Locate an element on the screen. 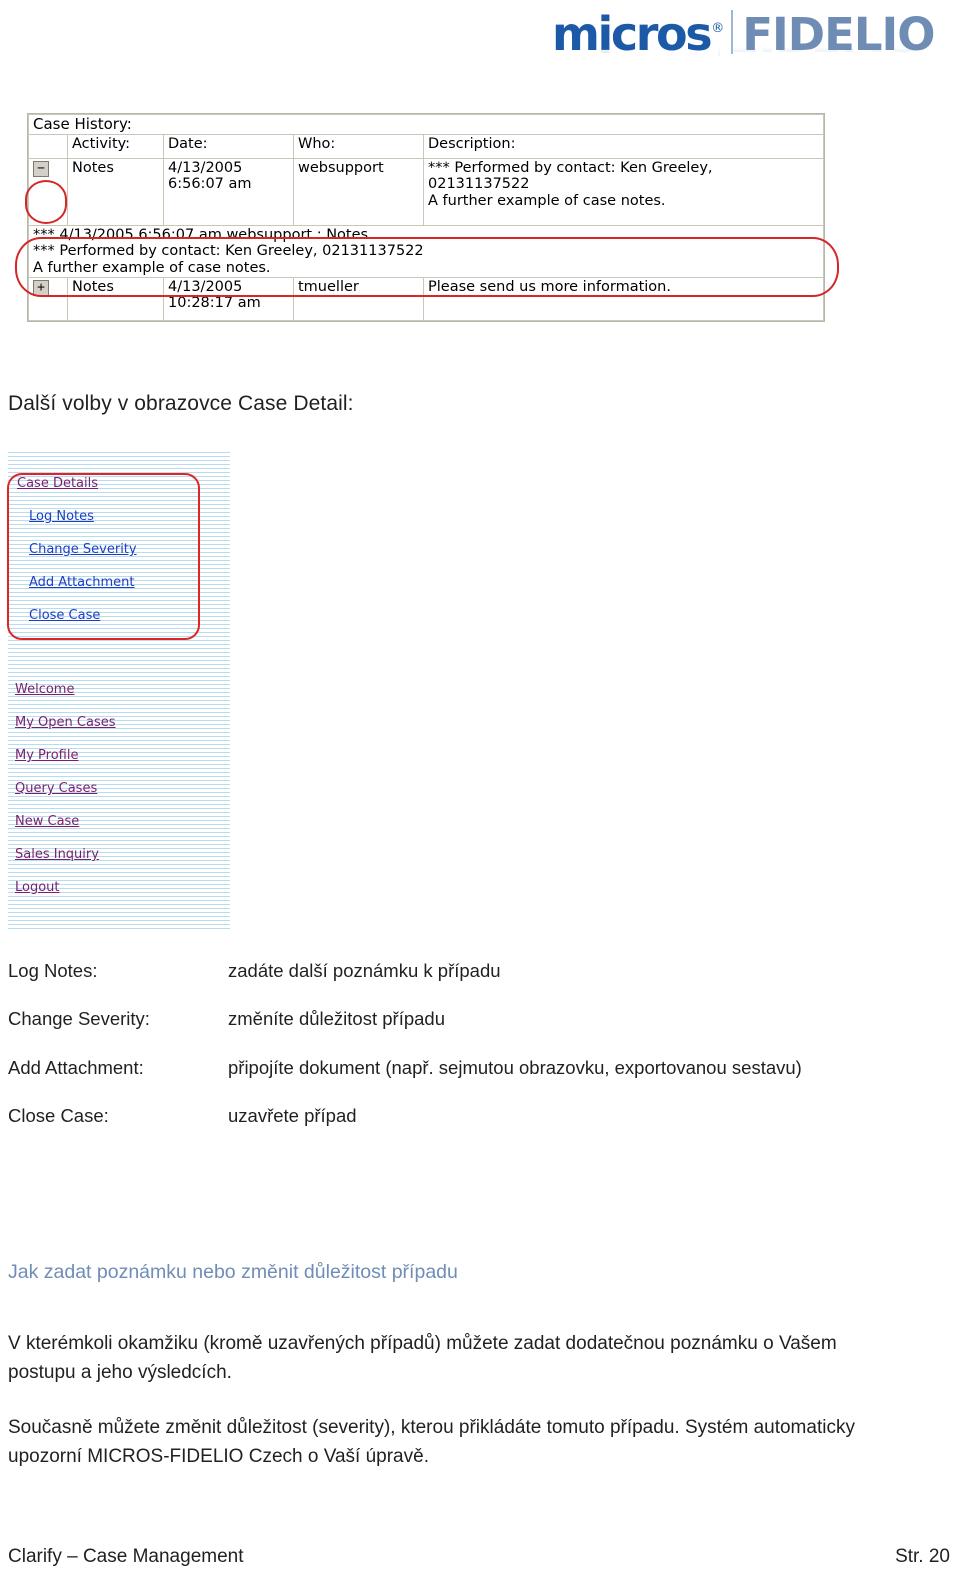 The height and width of the screenshot is (1592, 960). cell-who: tmueller is located at coordinates (358, 299).